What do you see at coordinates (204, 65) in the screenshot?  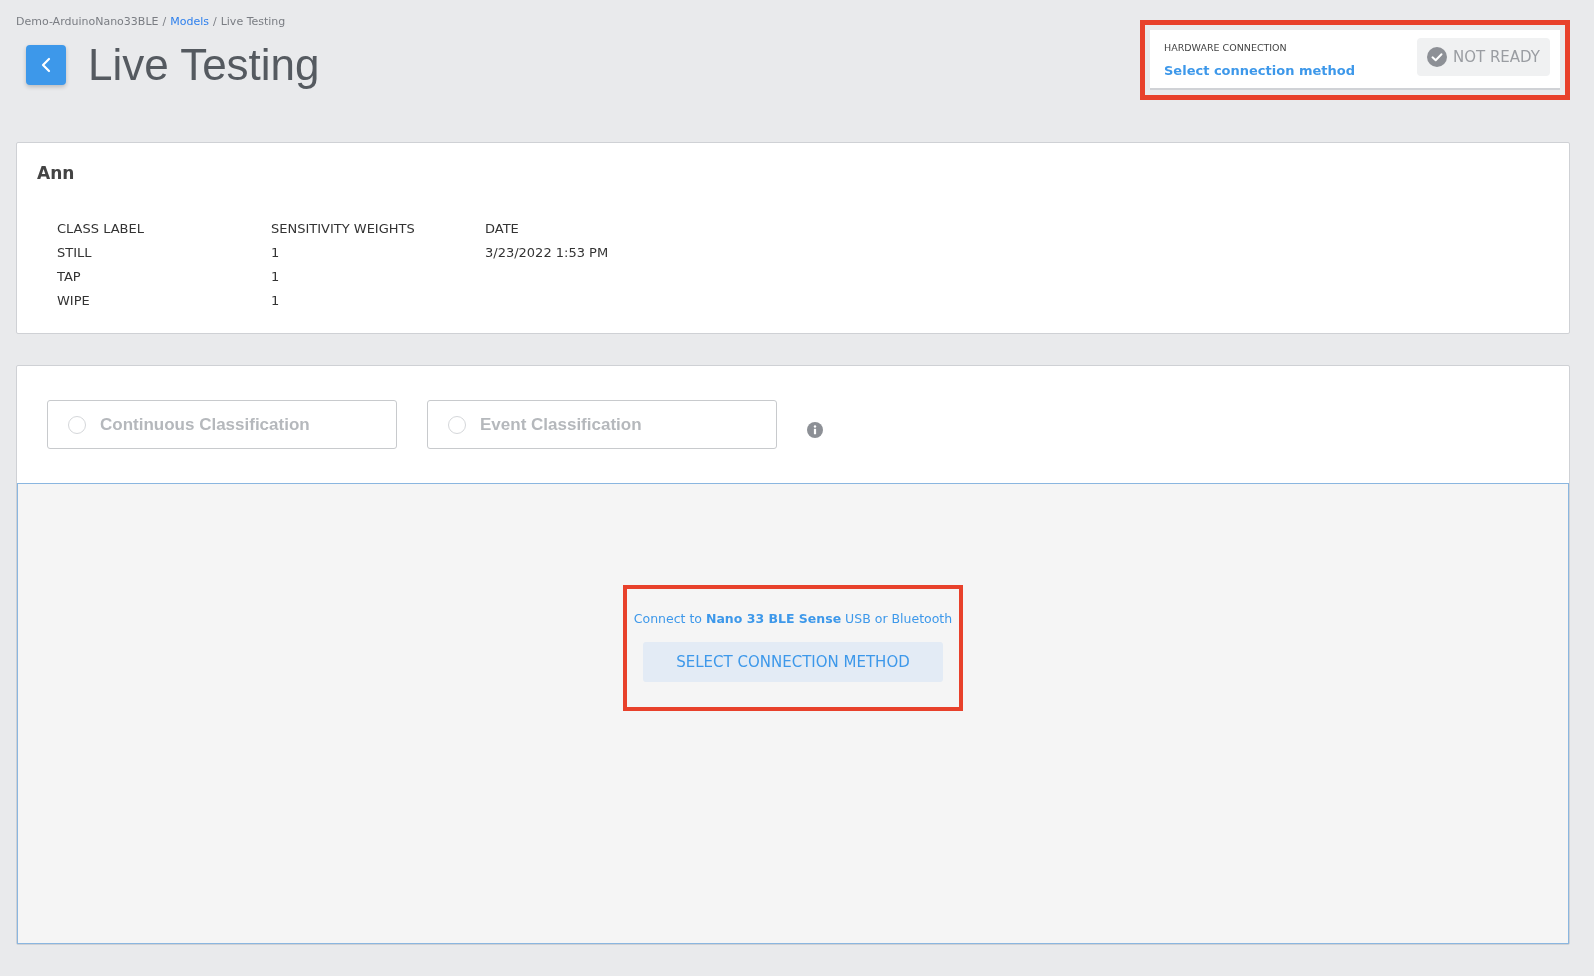 I see `page-title: Live Testing` at bounding box center [204, 65].